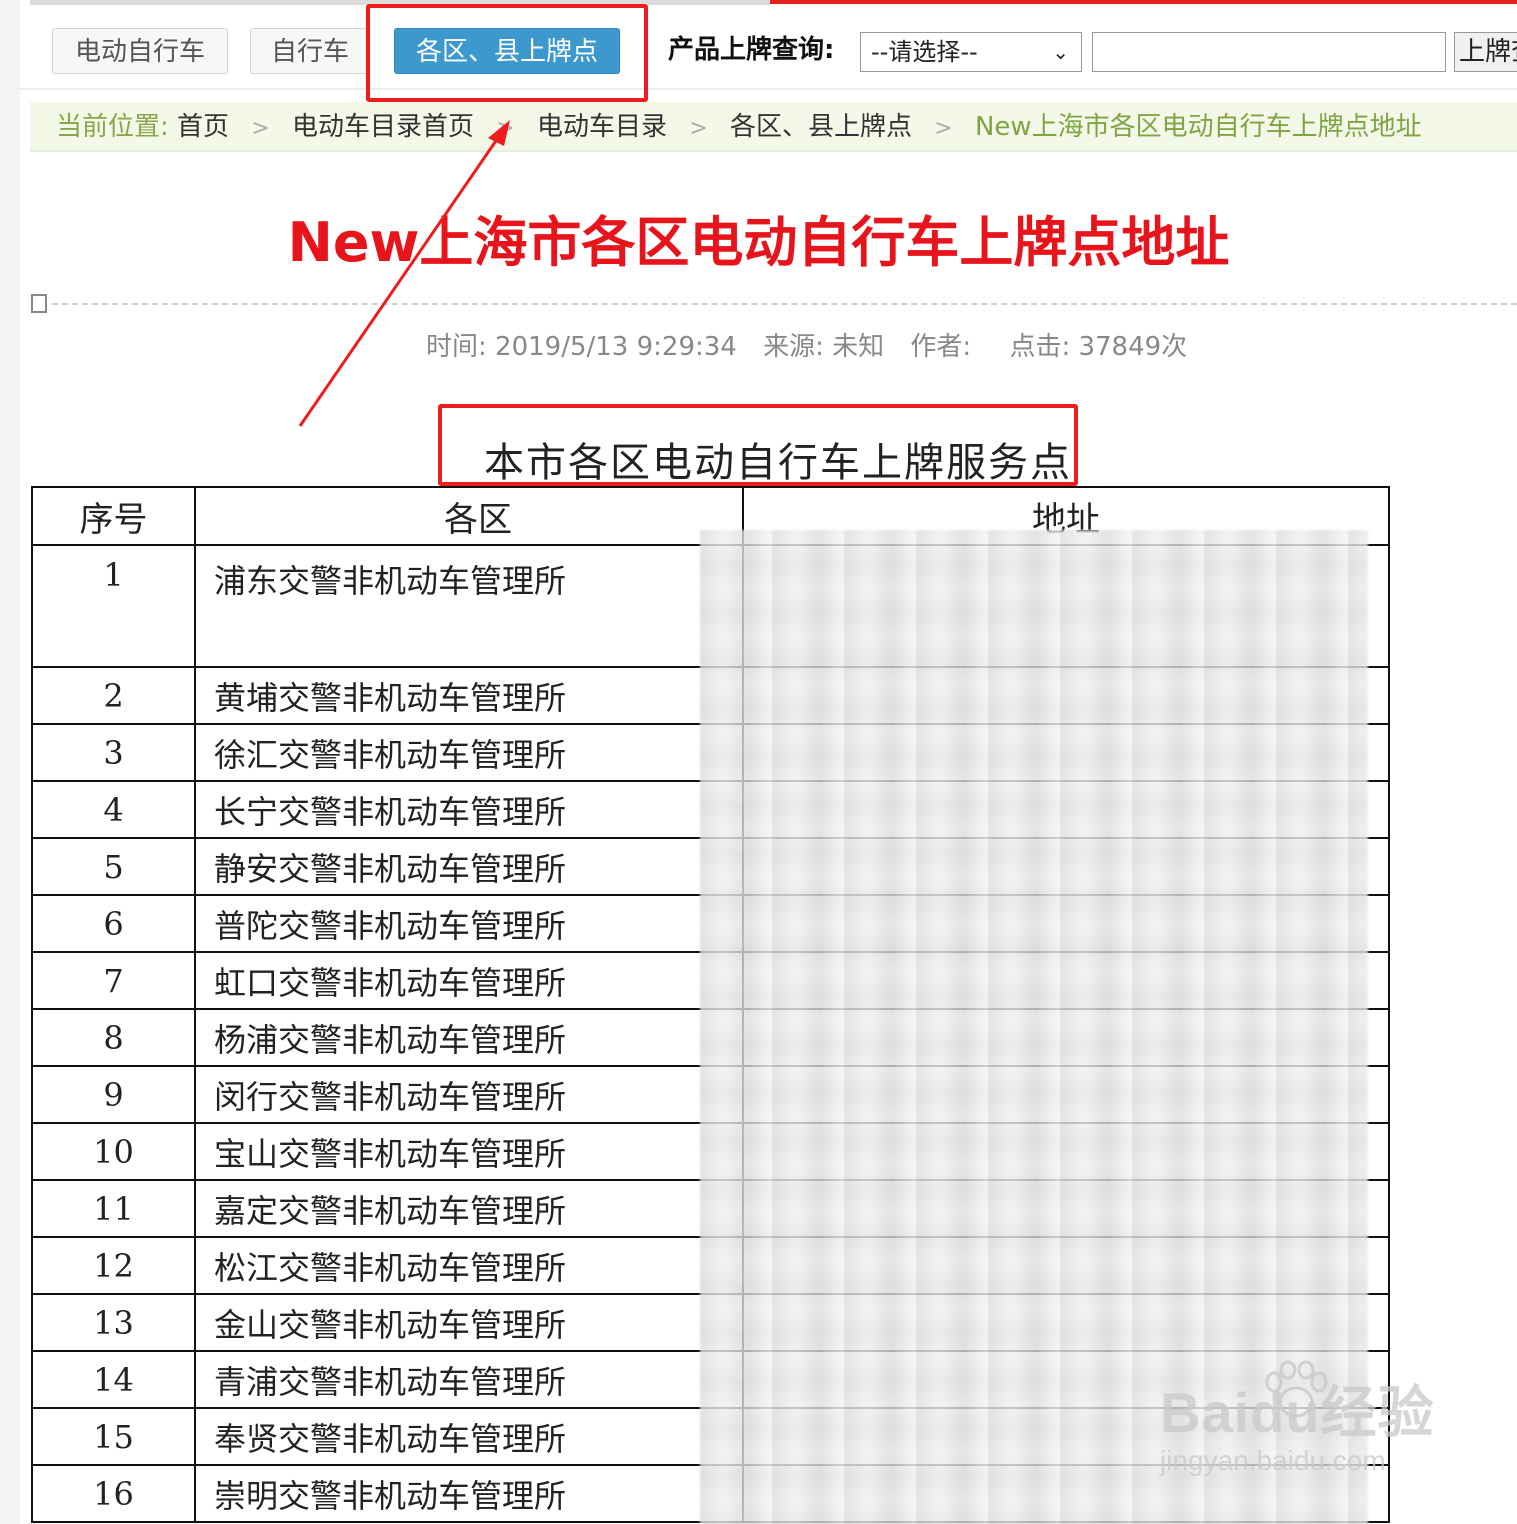 The width and height of the screenshot is (1517, 1524). I want to click on watermark-brand: Baidu经验, so click(1297, 1412).